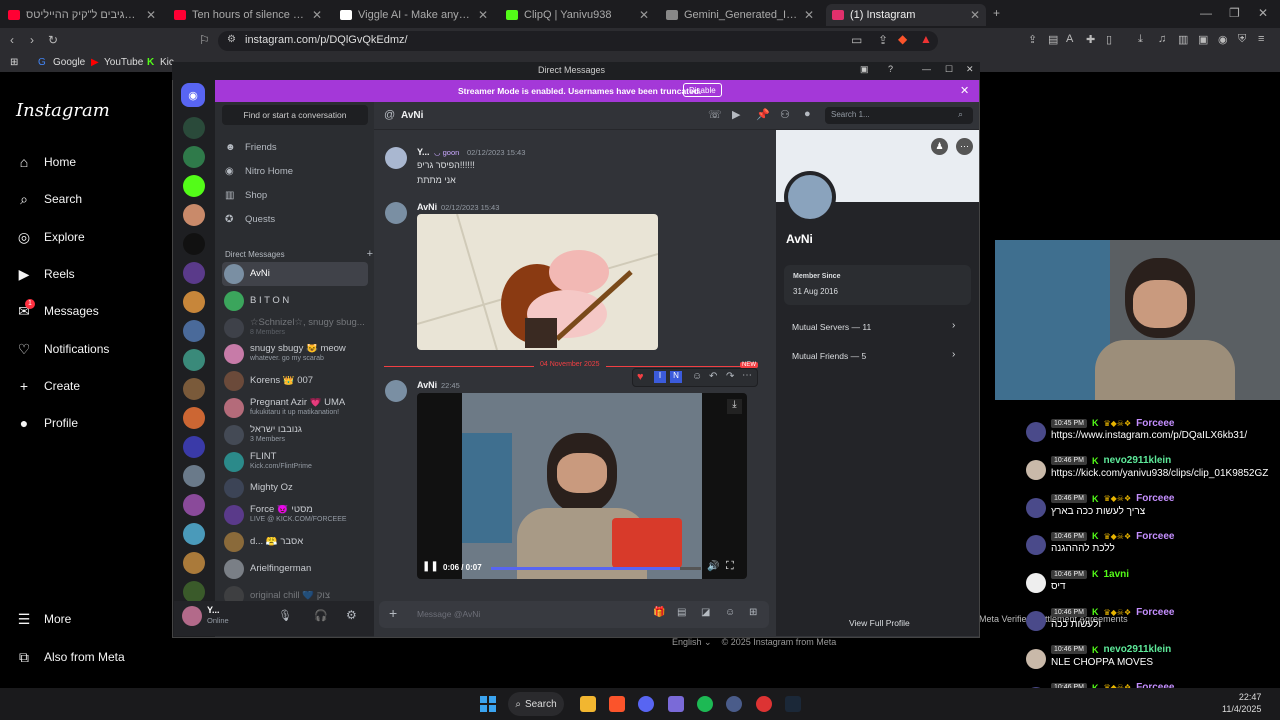 This screenshot has width=1280, height=720. Describe the element at coordinates (285, 615) in the screenshot. I see `microphone-icon: 🎙` at that location.